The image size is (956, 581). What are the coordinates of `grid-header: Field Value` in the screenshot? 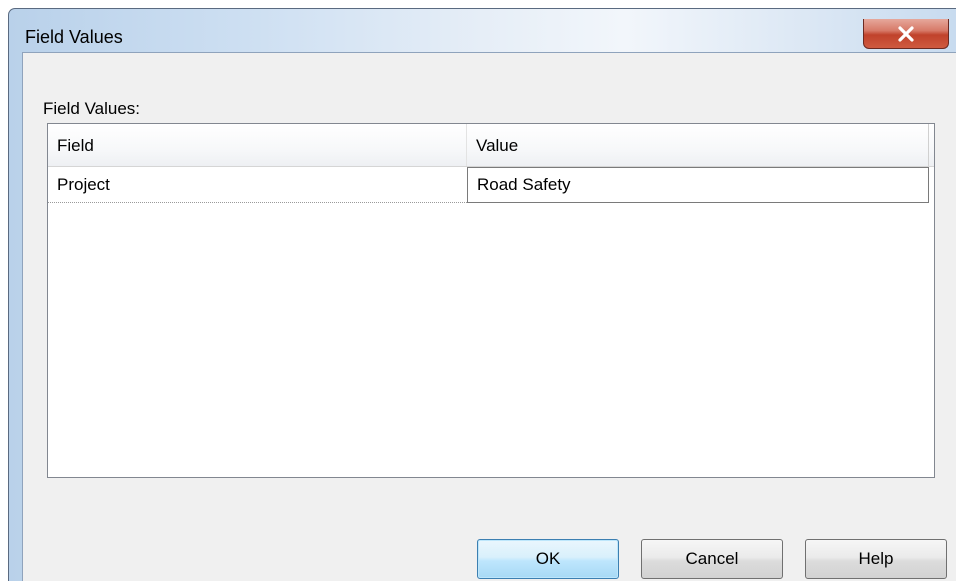 It's located at (491, 145).